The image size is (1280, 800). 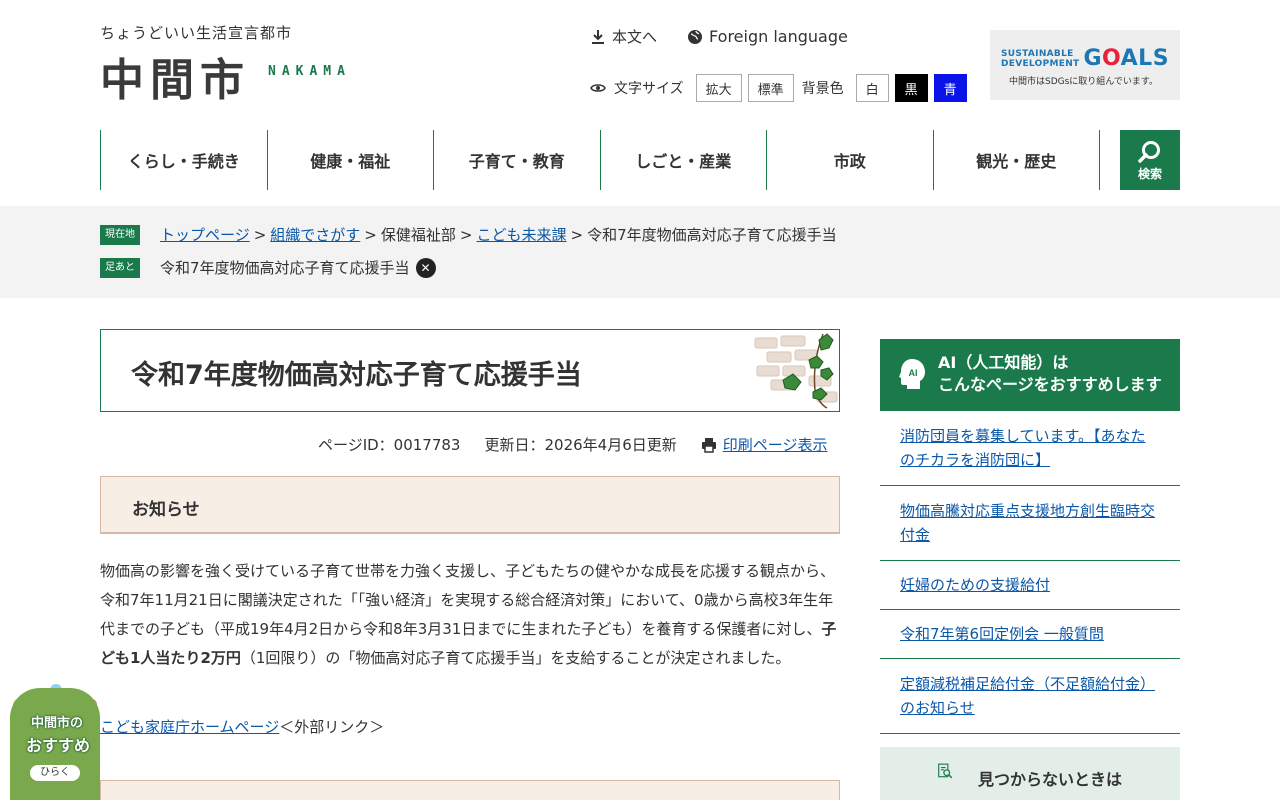 I want to click on sdgs-line1: SUSTAINABLE, so click(x=1037, y=53).